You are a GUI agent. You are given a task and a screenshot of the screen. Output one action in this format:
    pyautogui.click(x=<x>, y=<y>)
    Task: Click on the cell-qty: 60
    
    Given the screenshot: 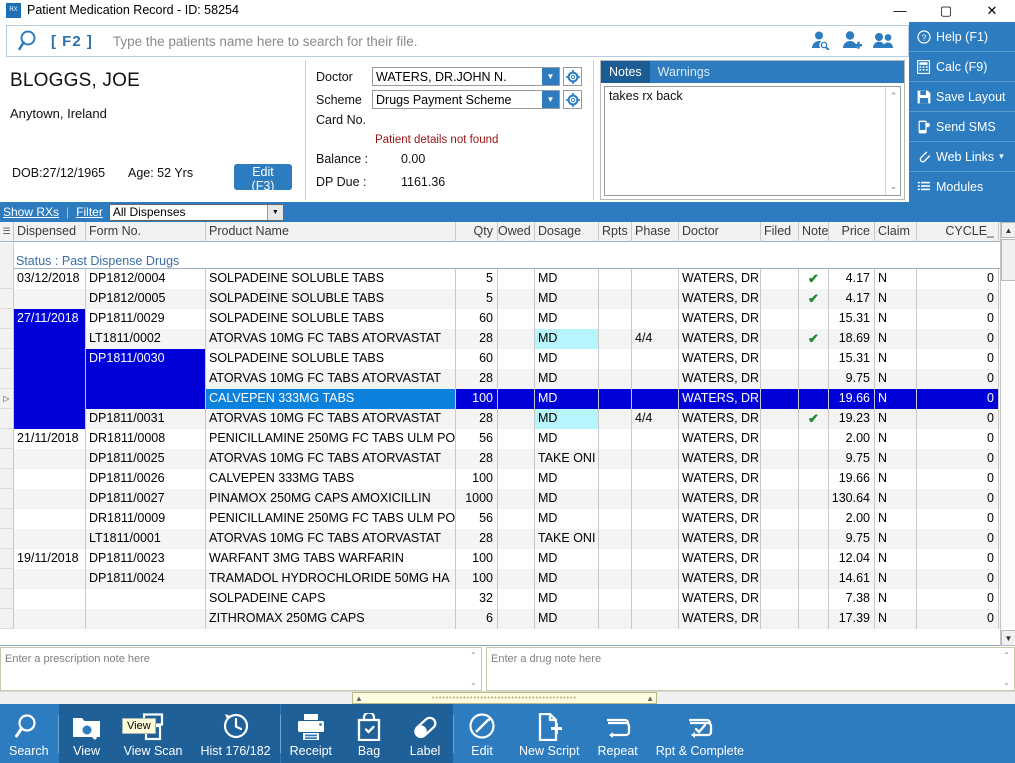 What is the action you would take?
    pyautogui.click(x=477, y=359)
    